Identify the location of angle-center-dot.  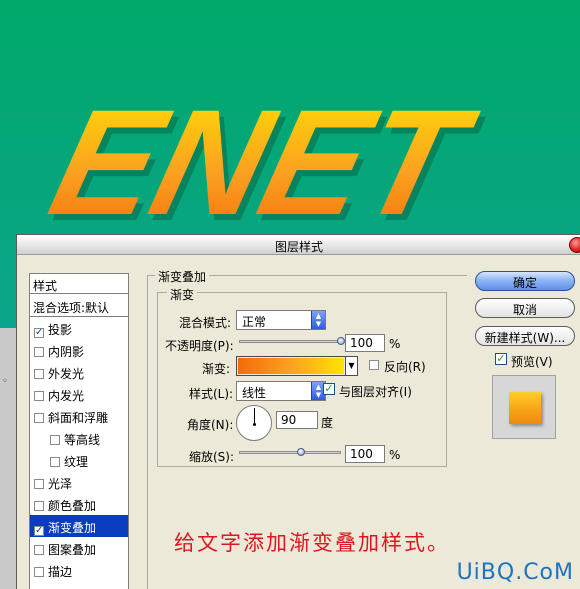
(254, 424).